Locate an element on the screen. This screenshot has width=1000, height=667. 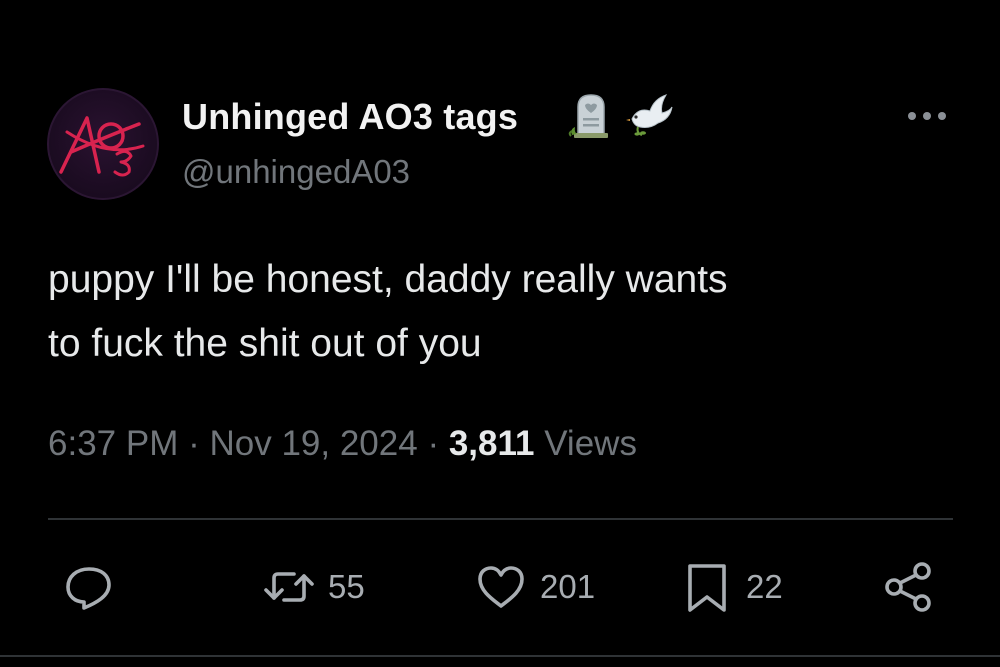
tweet-date: Nov 19, 2024 is located at coordinates (313, 443).